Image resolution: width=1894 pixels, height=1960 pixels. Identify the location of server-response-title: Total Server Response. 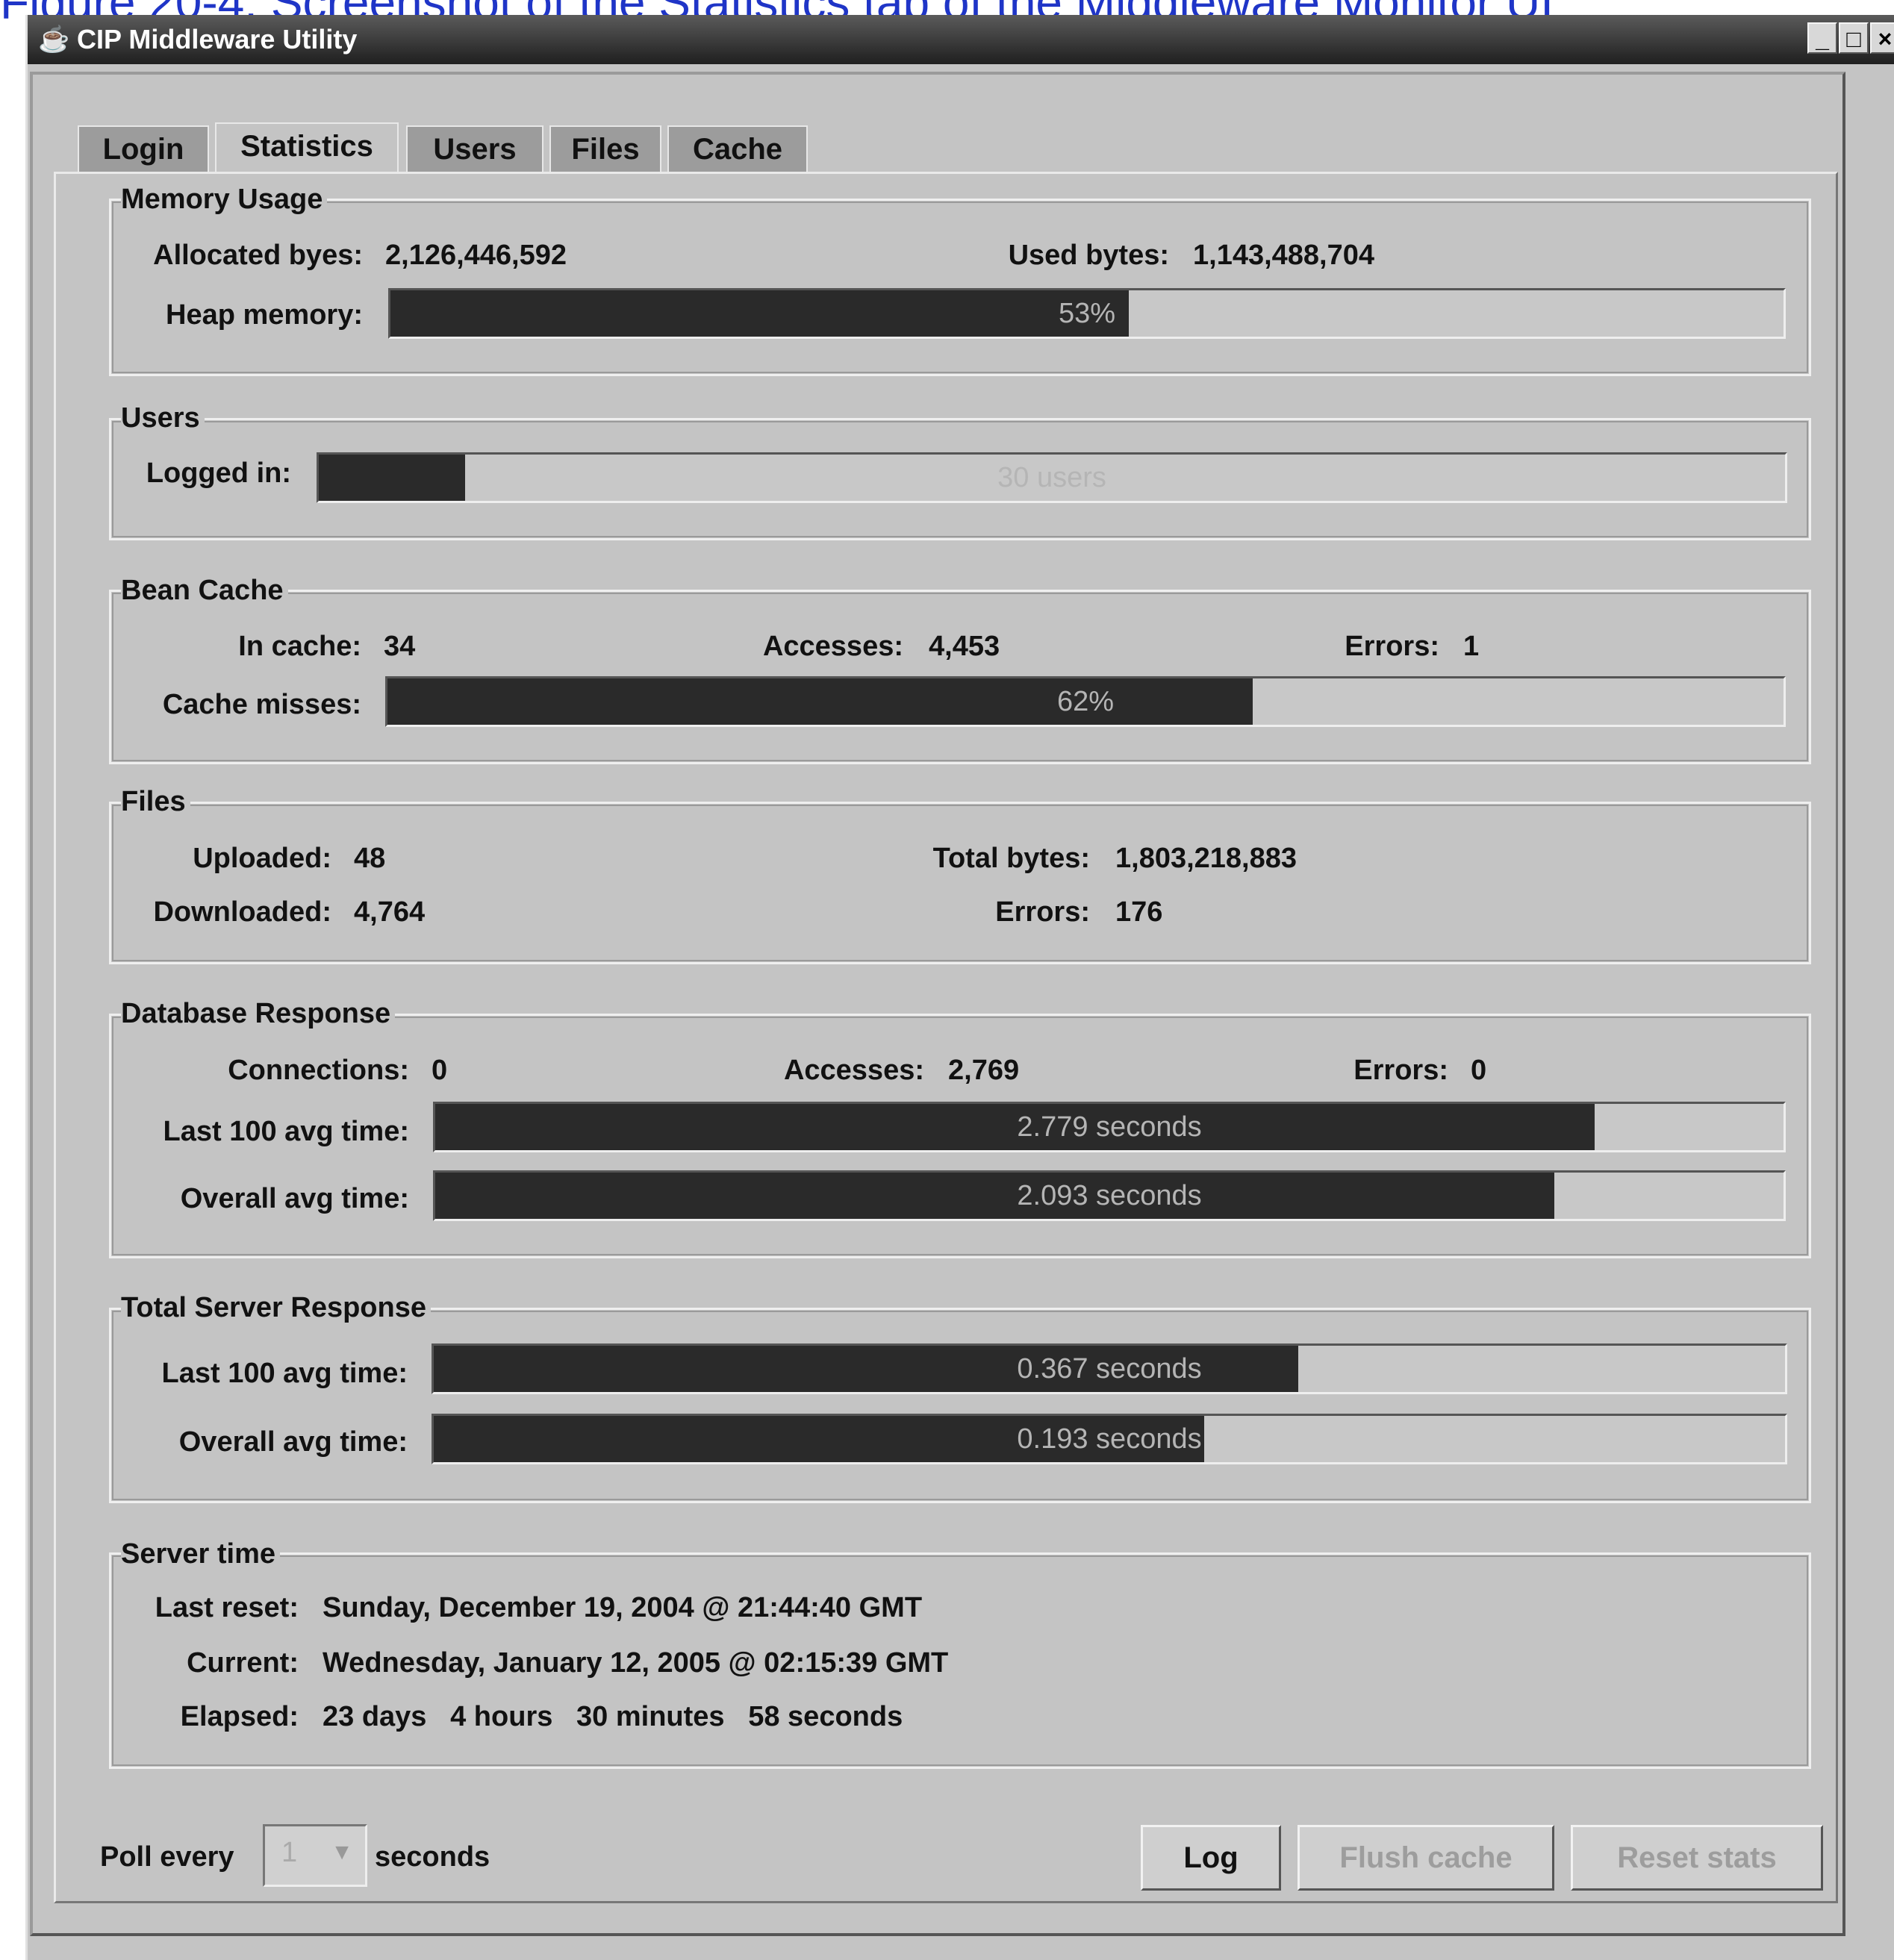
(276, 1307).